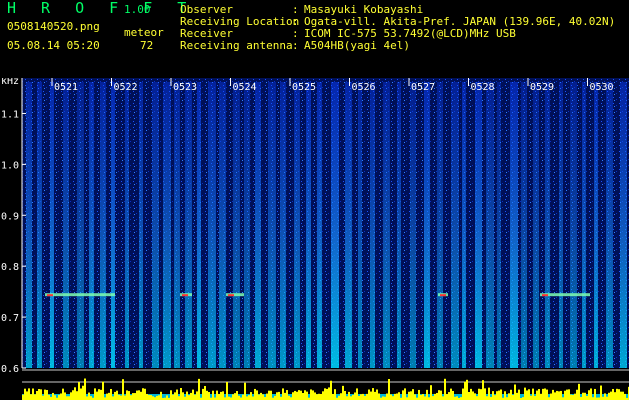 This screenshot has height=400, width=629. Describe the element at coordinates (126, 87) in the screenshot. I see `time-tick-label: 0522` at that location.